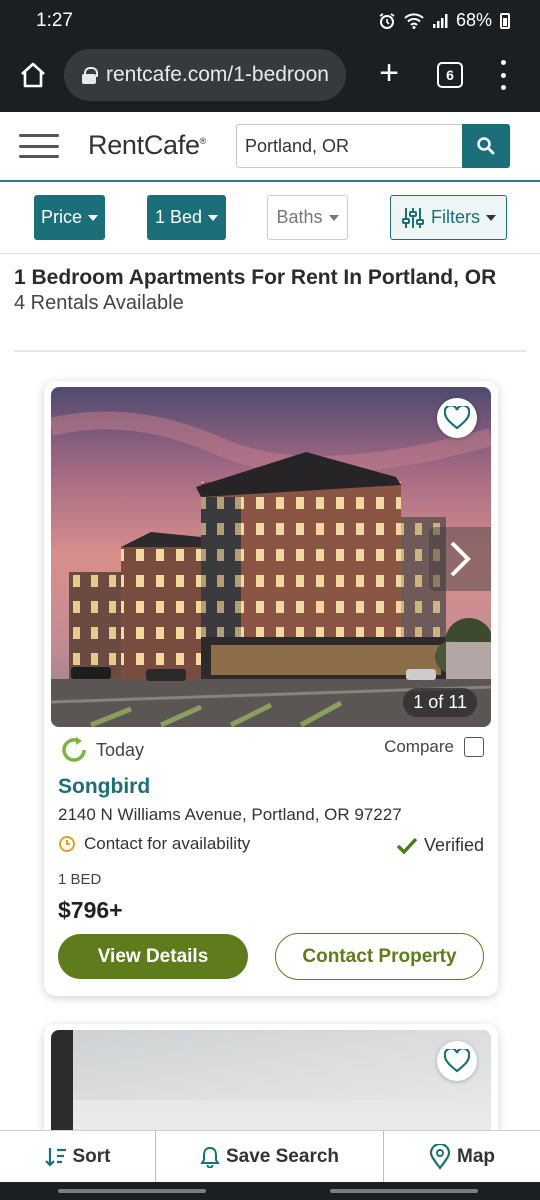 This screenshot has width=540, height=1200. I want to click on results-count: 4 Rentals Available, so click(99, 303).